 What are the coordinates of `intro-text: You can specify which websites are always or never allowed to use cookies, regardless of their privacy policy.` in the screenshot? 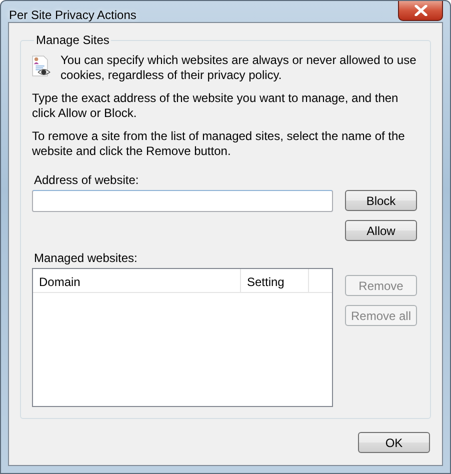 It's located at (239, 68).